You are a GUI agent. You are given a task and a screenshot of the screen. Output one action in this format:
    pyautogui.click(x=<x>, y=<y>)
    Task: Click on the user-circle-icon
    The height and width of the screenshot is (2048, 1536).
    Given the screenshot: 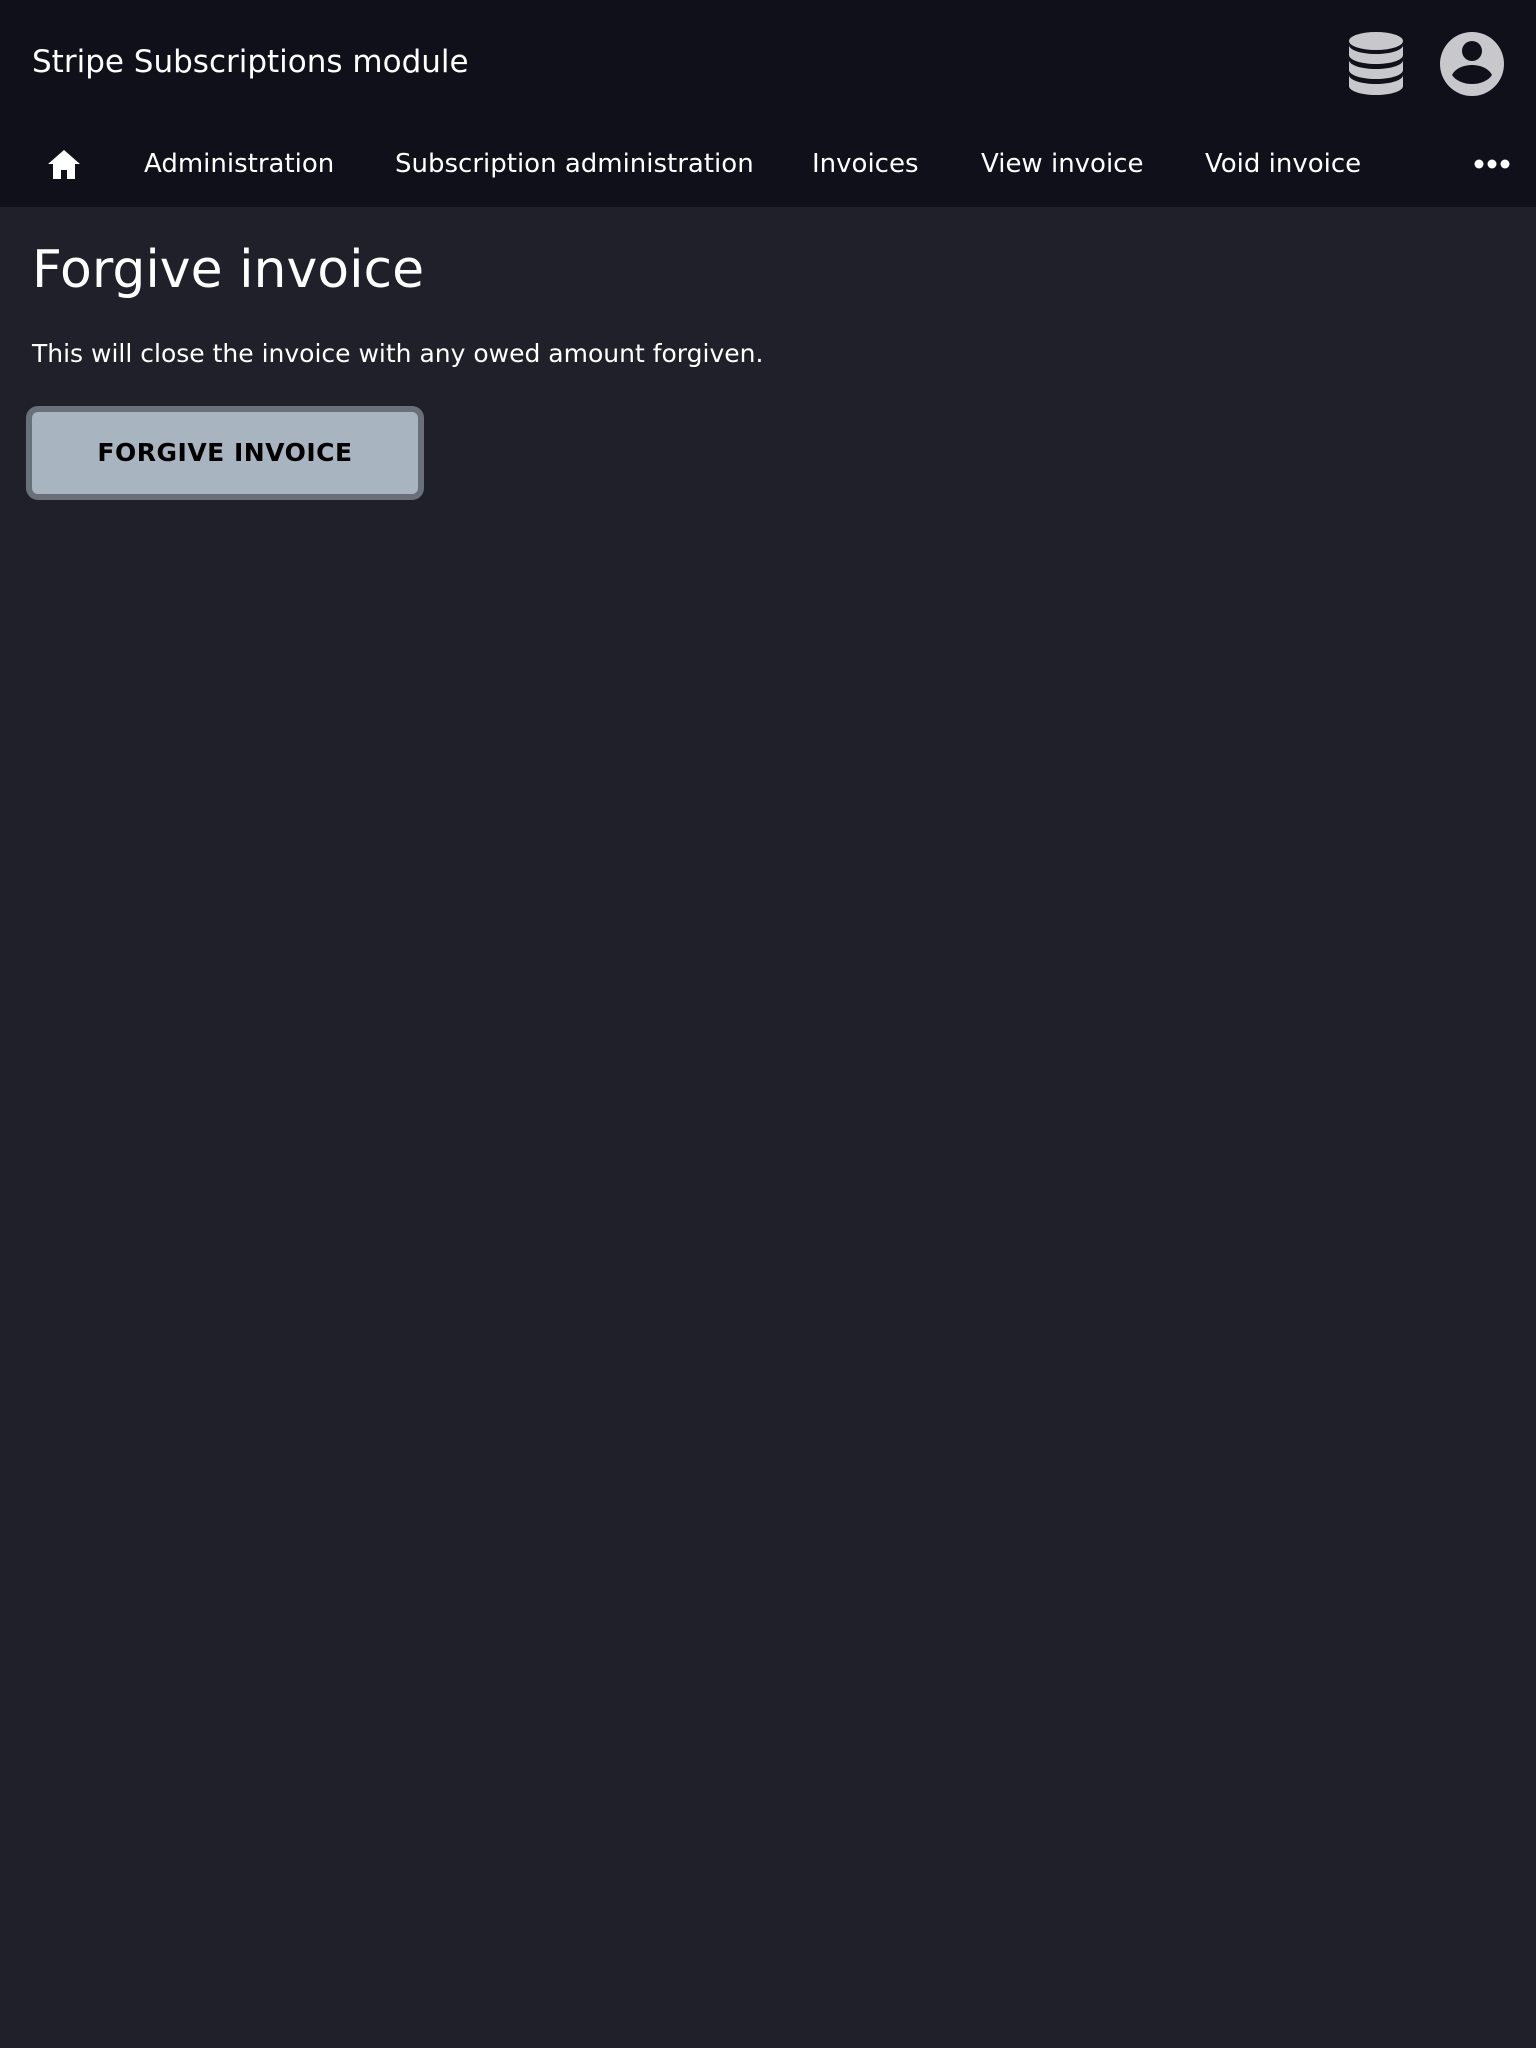 What is the action you would take?
    pyautogui.click(x=1472, y=64)
    